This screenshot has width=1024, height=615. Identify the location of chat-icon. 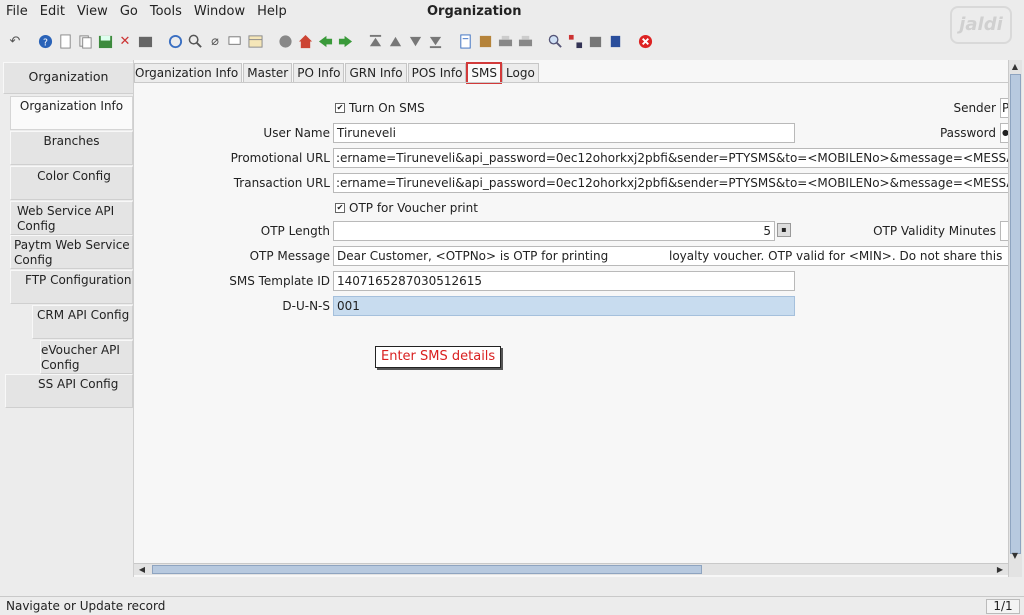
(235, 41).